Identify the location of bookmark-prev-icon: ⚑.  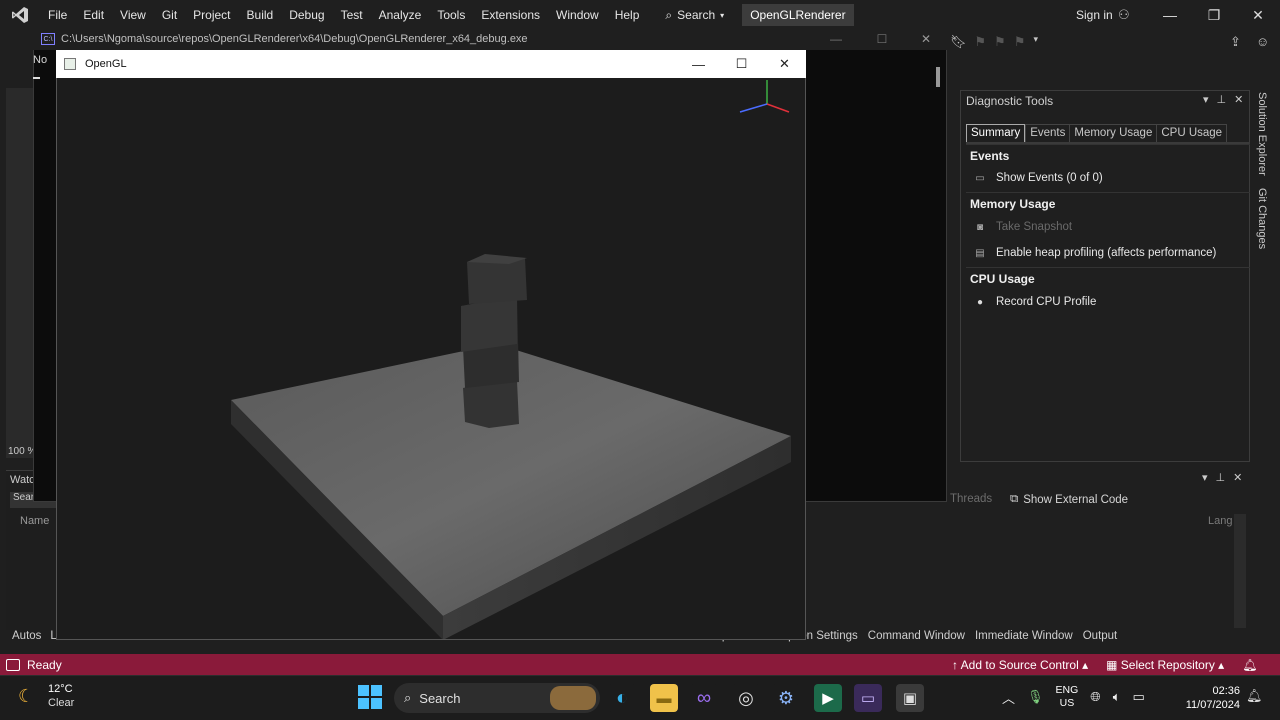
(981, 42).